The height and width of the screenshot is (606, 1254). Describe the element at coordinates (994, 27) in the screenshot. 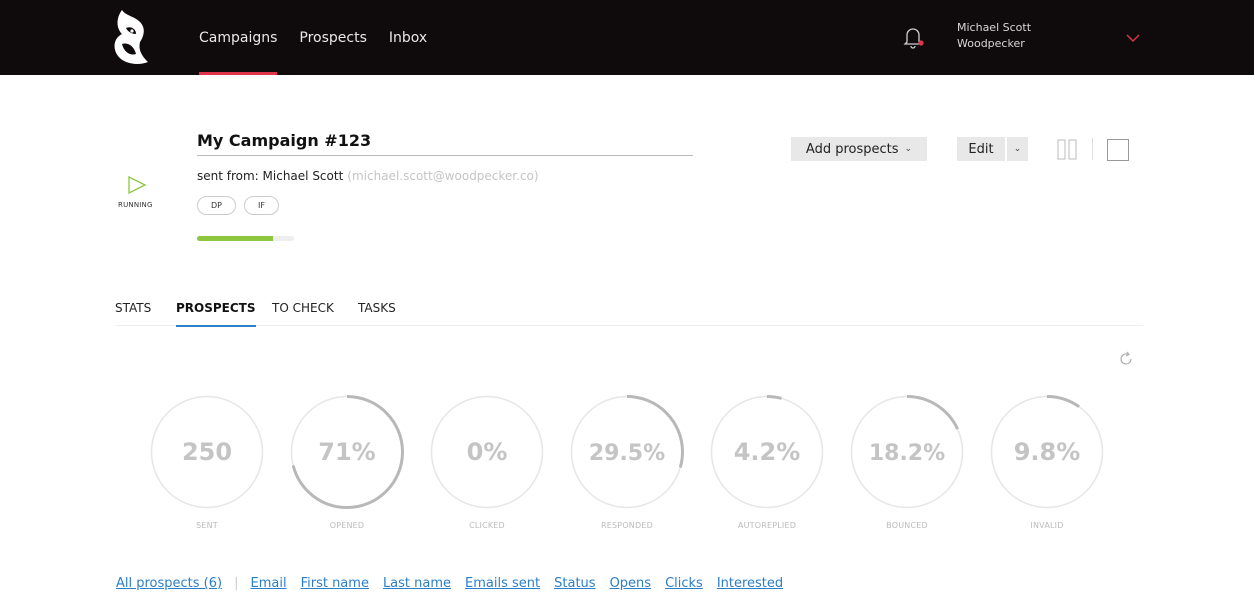

I see `user-name: Michael Scott` at that location.